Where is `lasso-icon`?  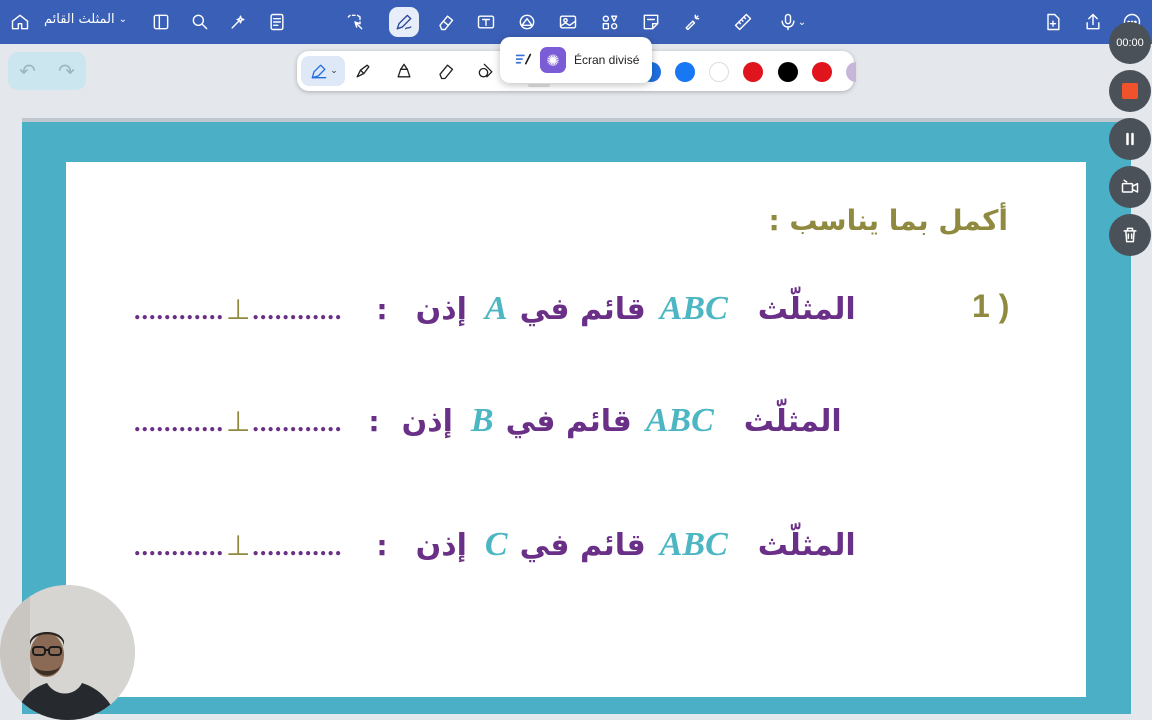 lasso-icon is located at coordinates (355, 22).